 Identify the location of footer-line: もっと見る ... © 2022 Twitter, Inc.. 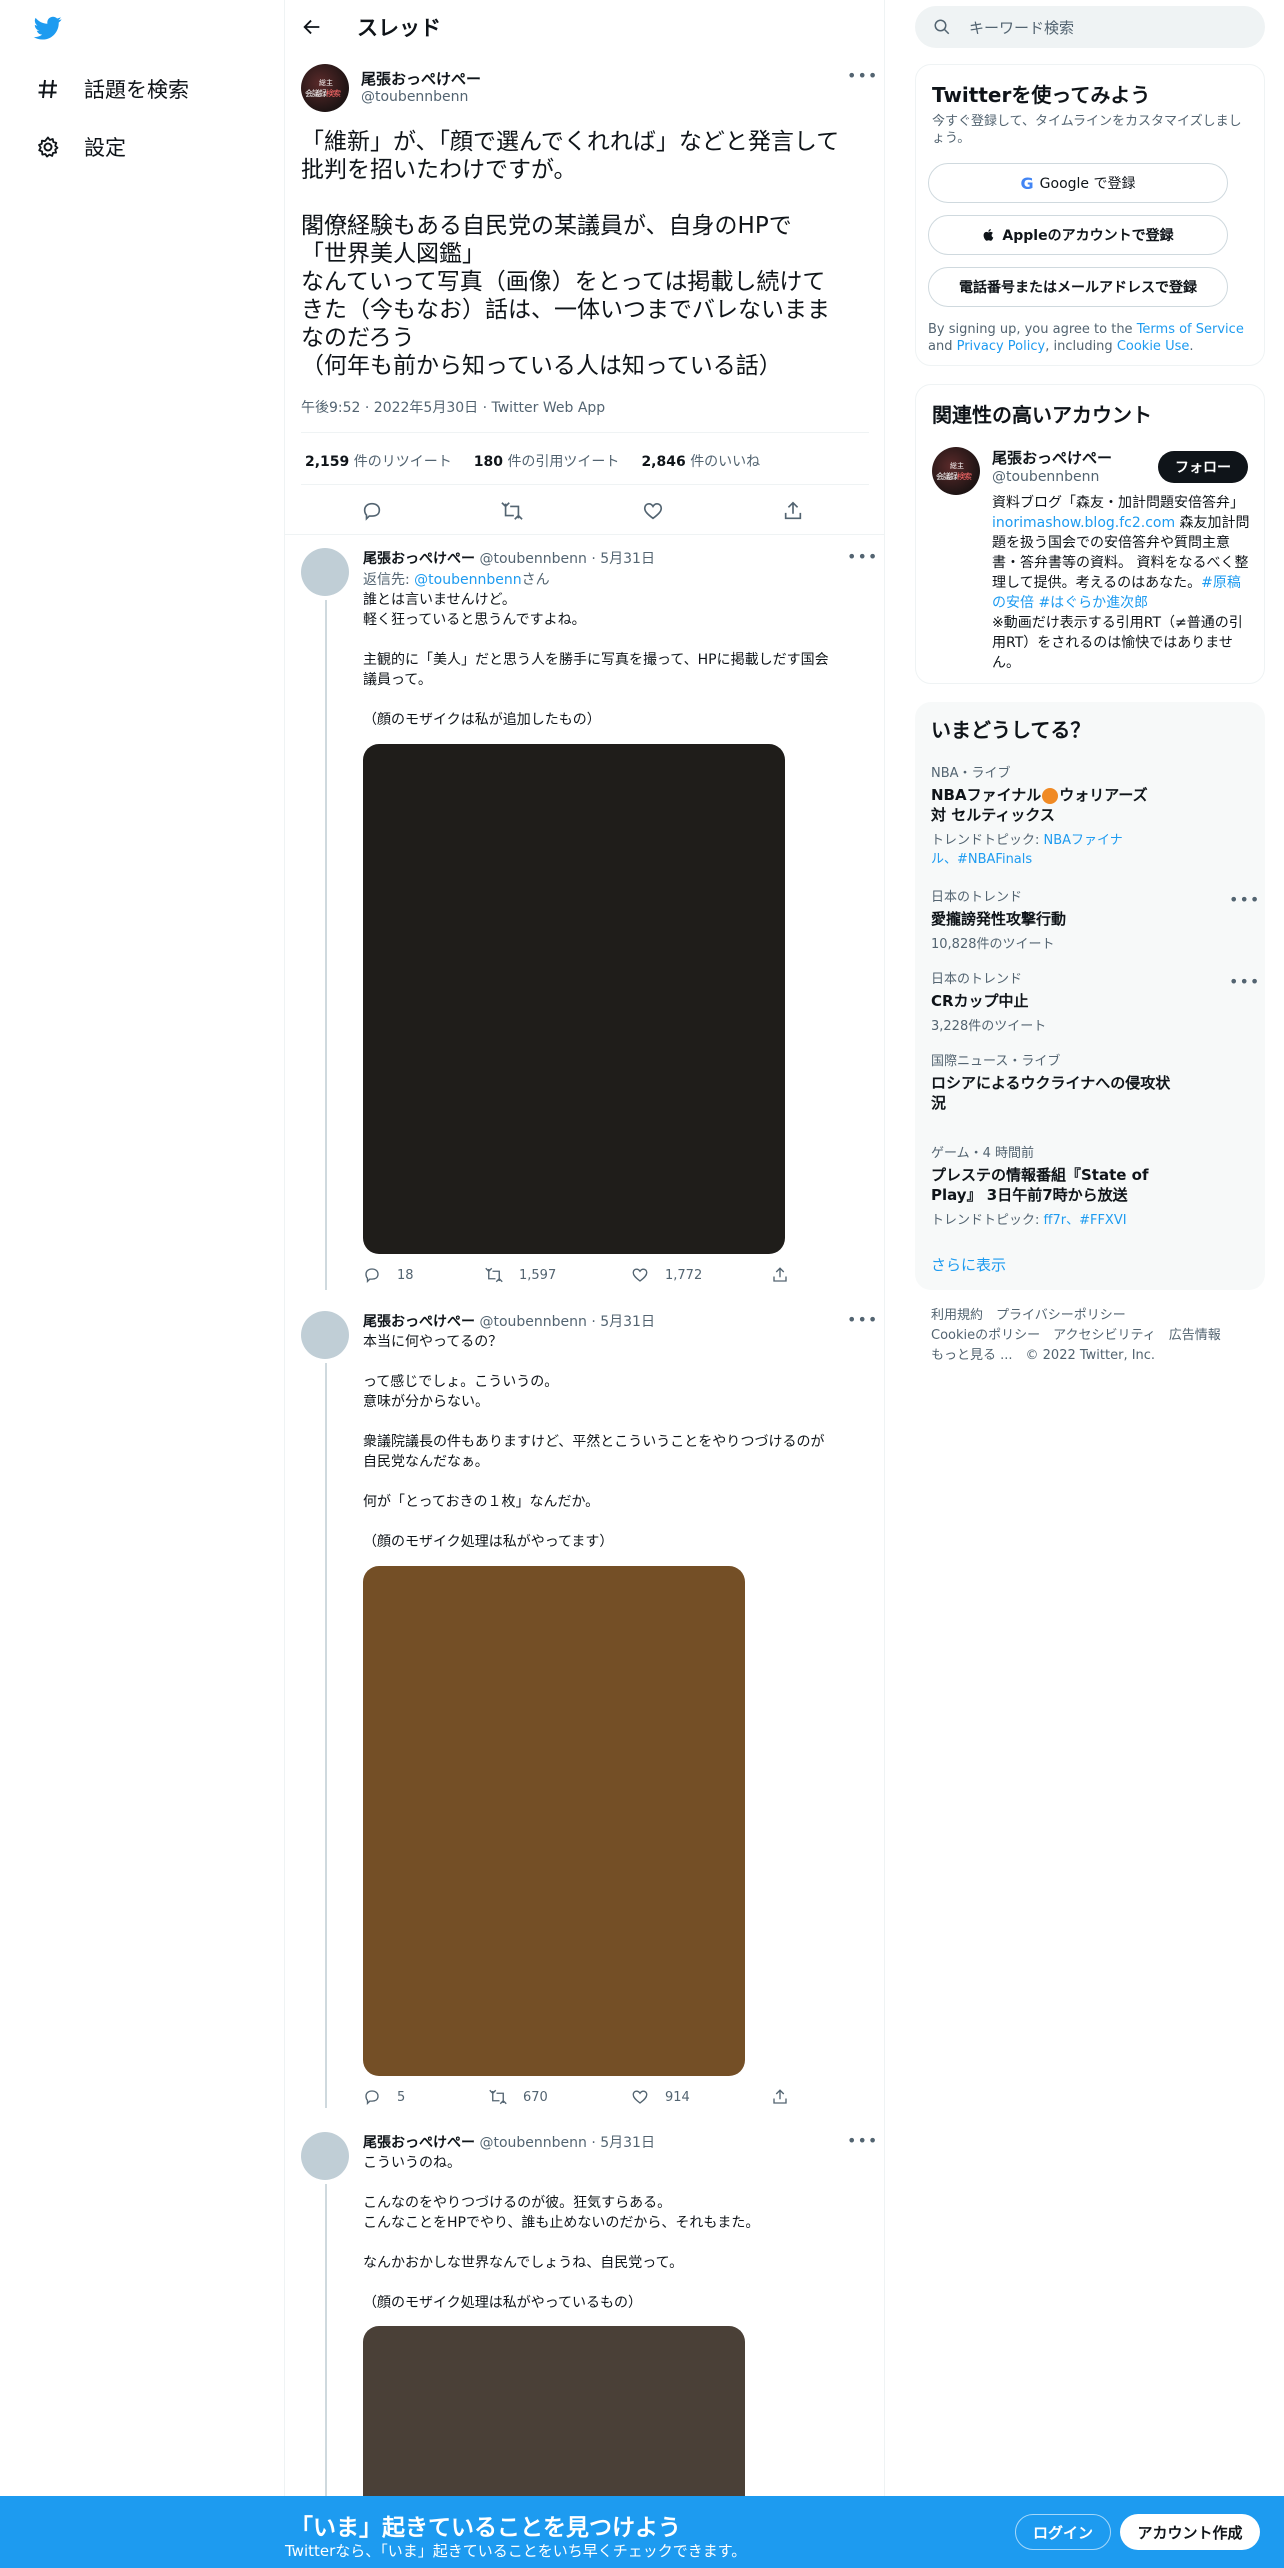
(1091, 1356).